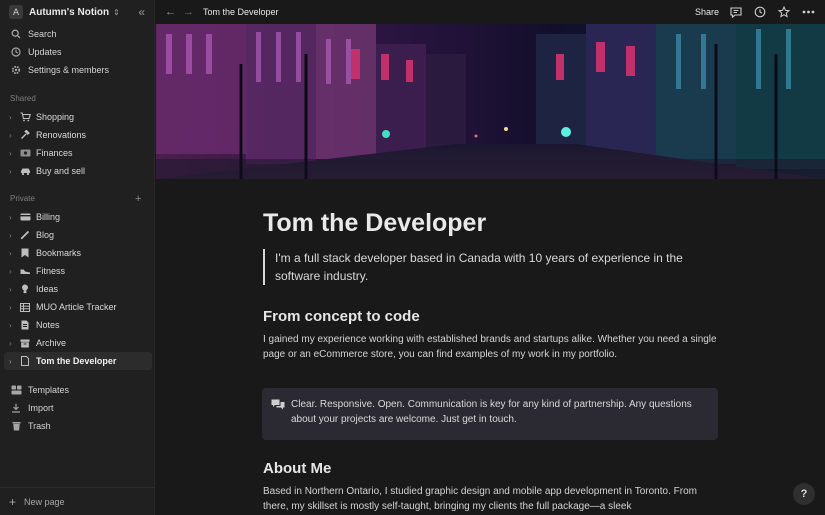 Image resolution: width=825 pixels, height=515 pixels. I want to click on sidebar-item-label: Notes, so click(48, 325).